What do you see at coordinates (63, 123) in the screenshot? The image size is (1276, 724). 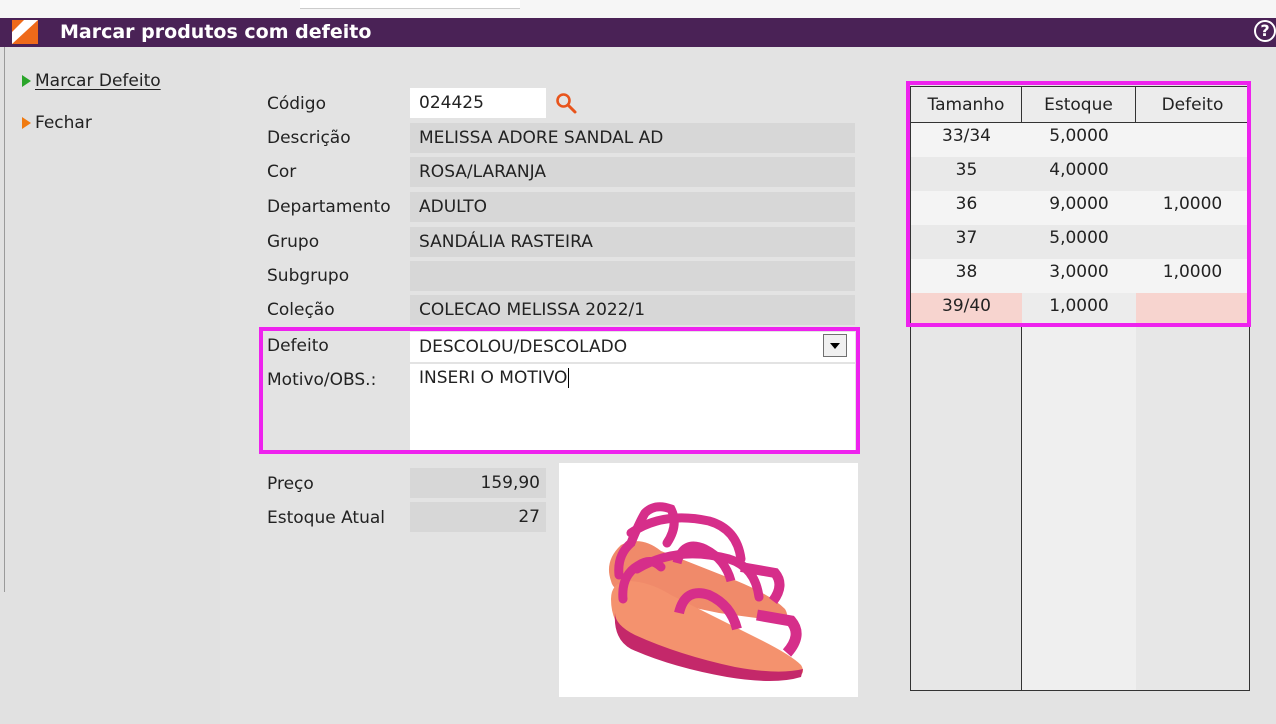 I see `fechar-label: Fechar` at bounding box center [63, 123].